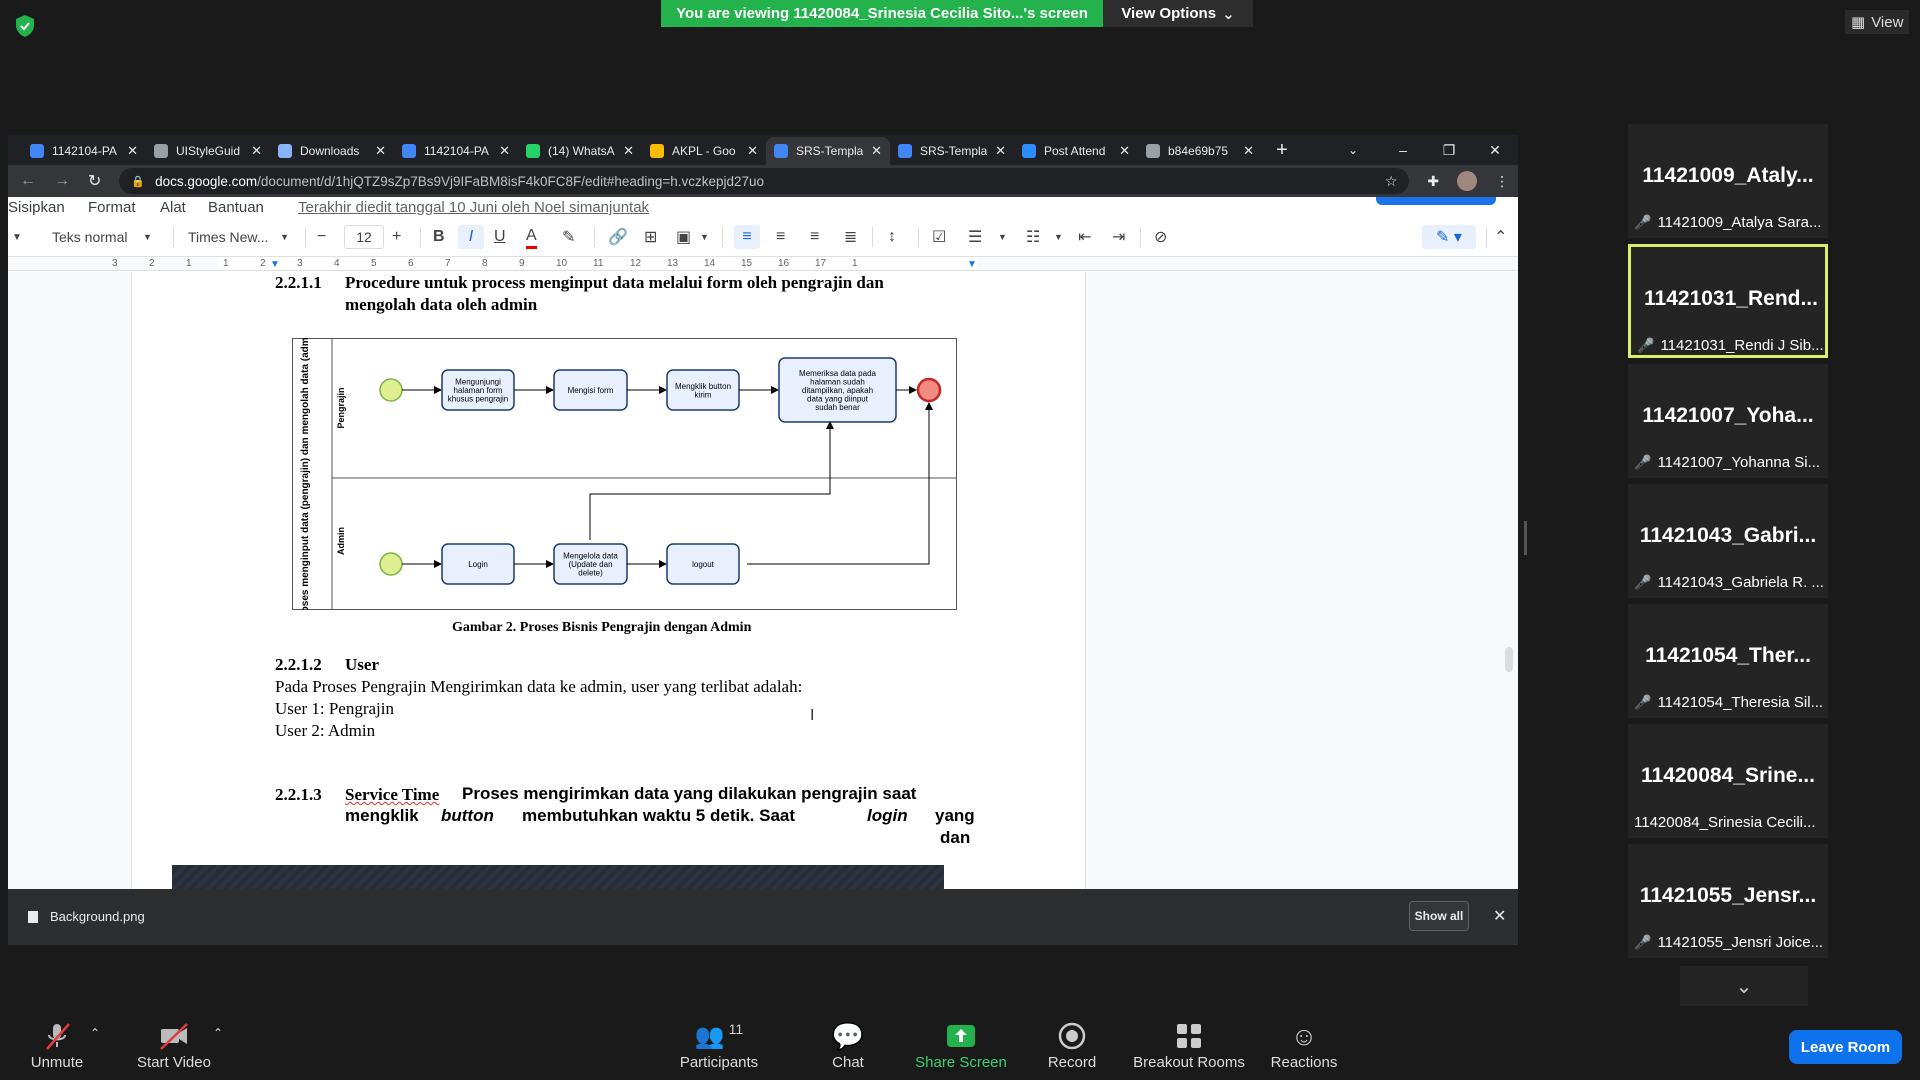 The width and height of the screenshot is (1920, 1080). Describe the element at coordinates (683, 237) in the screenshot. I see `insert-image-icon: ▣` at that location.